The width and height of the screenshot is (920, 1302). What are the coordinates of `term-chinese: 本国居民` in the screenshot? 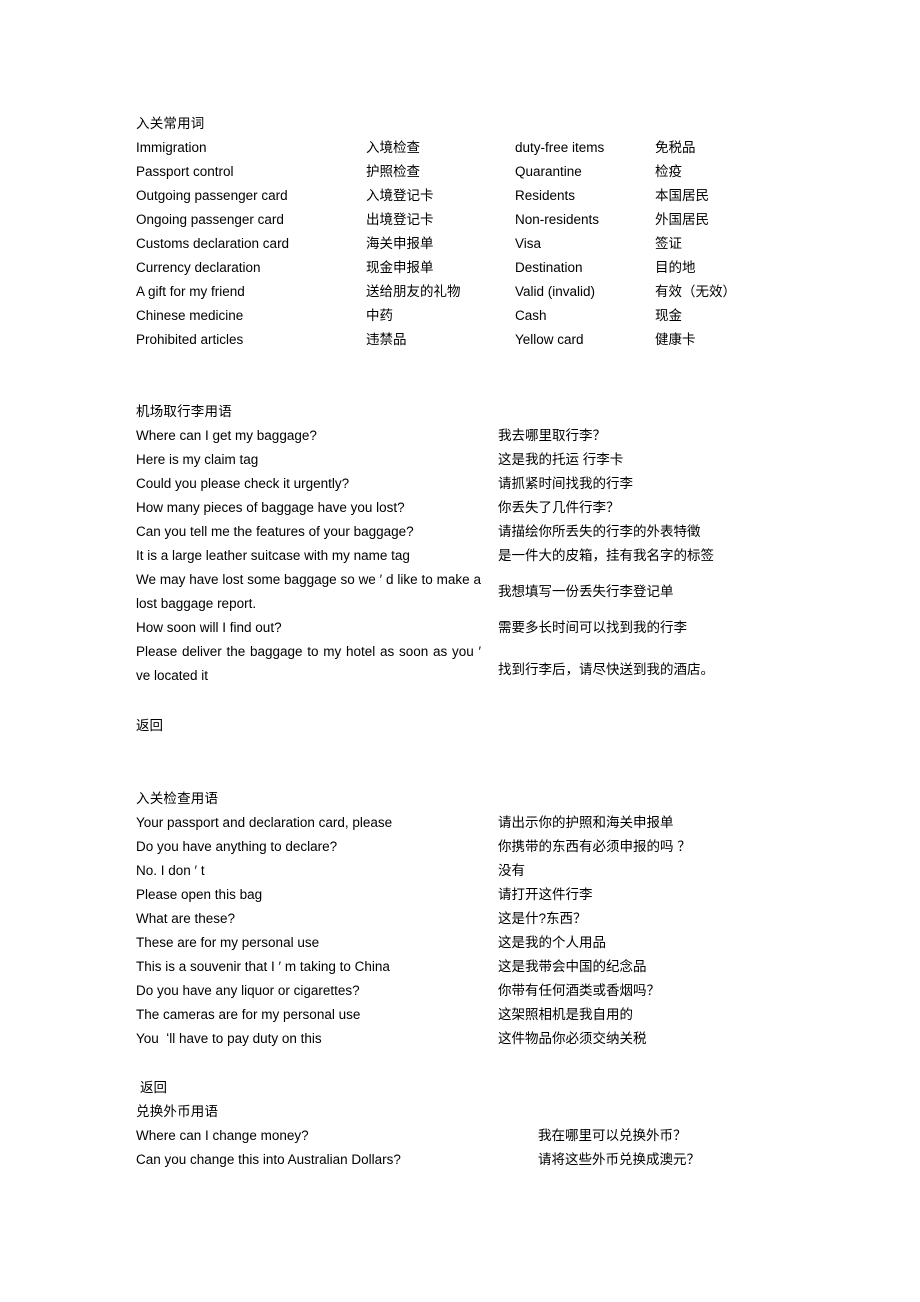 It's located at (682, 195).